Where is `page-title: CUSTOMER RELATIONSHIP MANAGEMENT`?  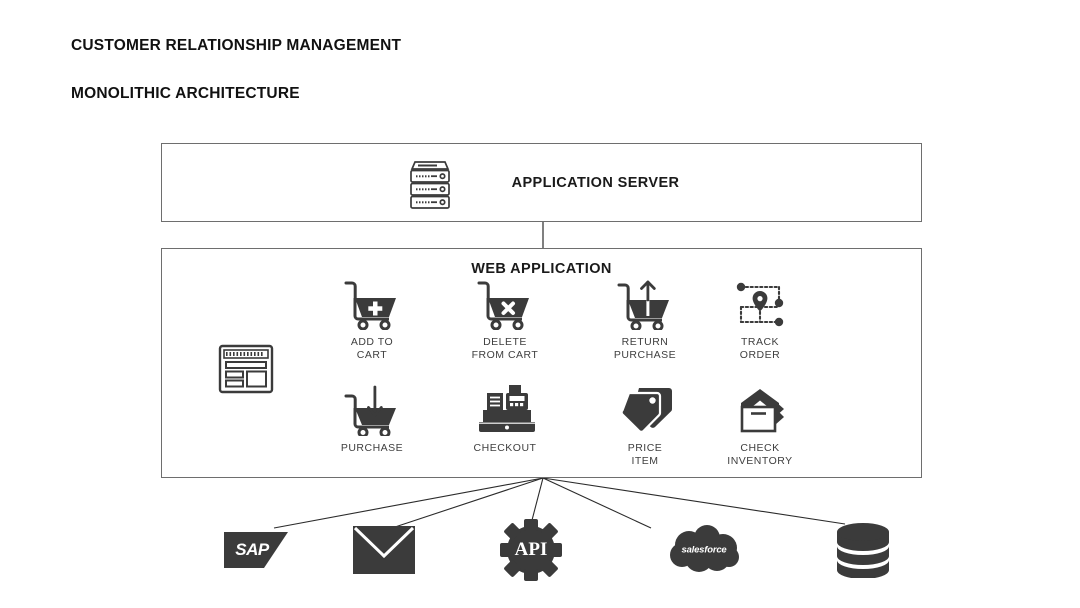
page-title: CUSTOMER RELATIONSHIP MANAGEMENT is located at coordinates (236, 45).